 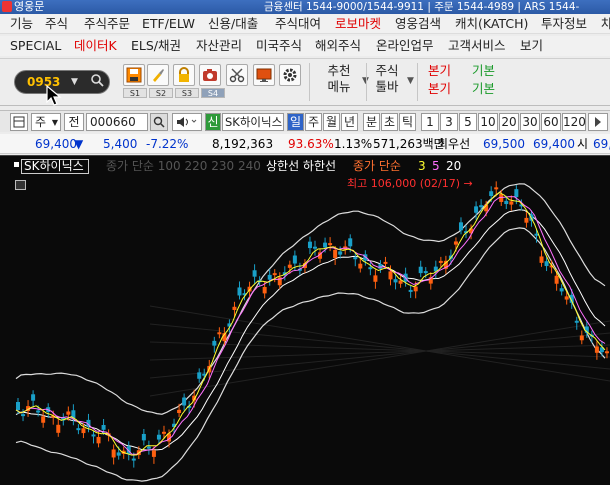 What do you see at coordinates (551, 122) in the screenshot?
I see `minute-option-60: 60` at bounding box center [551, 122].